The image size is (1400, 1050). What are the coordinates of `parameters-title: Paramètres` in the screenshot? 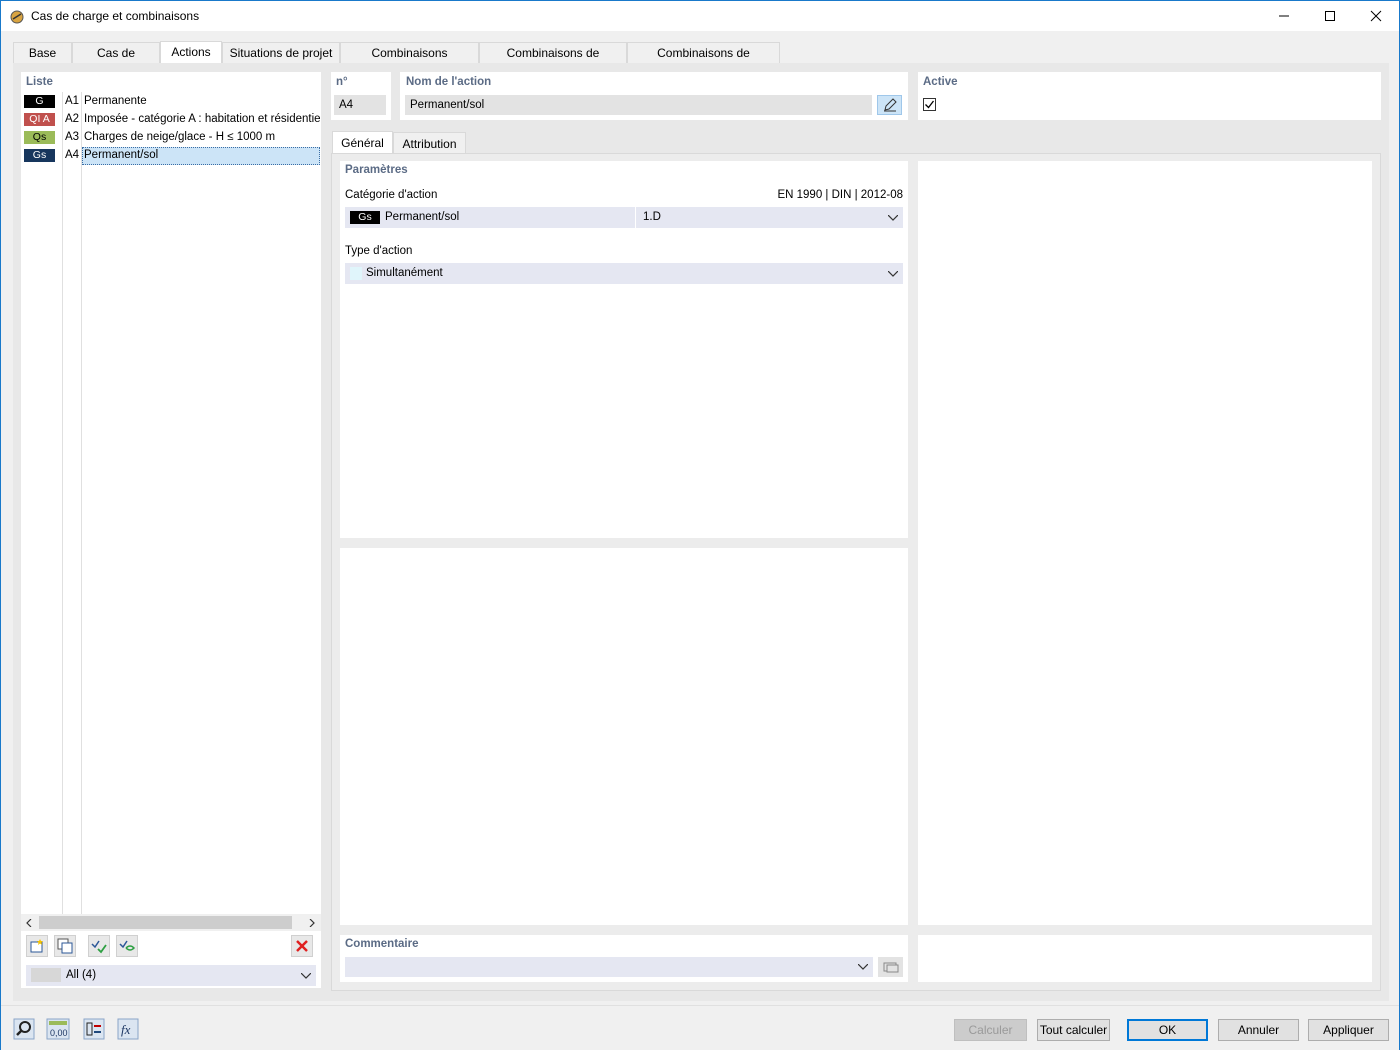 It's located at (376, 170).